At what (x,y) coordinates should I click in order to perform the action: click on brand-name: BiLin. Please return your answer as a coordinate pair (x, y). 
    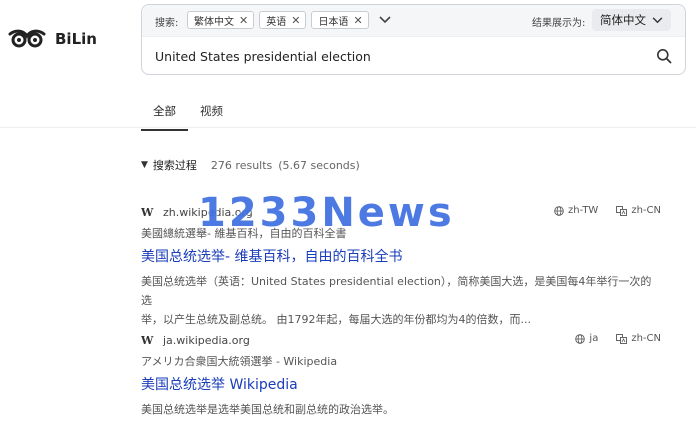
    Looking at the image, I should click on (76, 39).